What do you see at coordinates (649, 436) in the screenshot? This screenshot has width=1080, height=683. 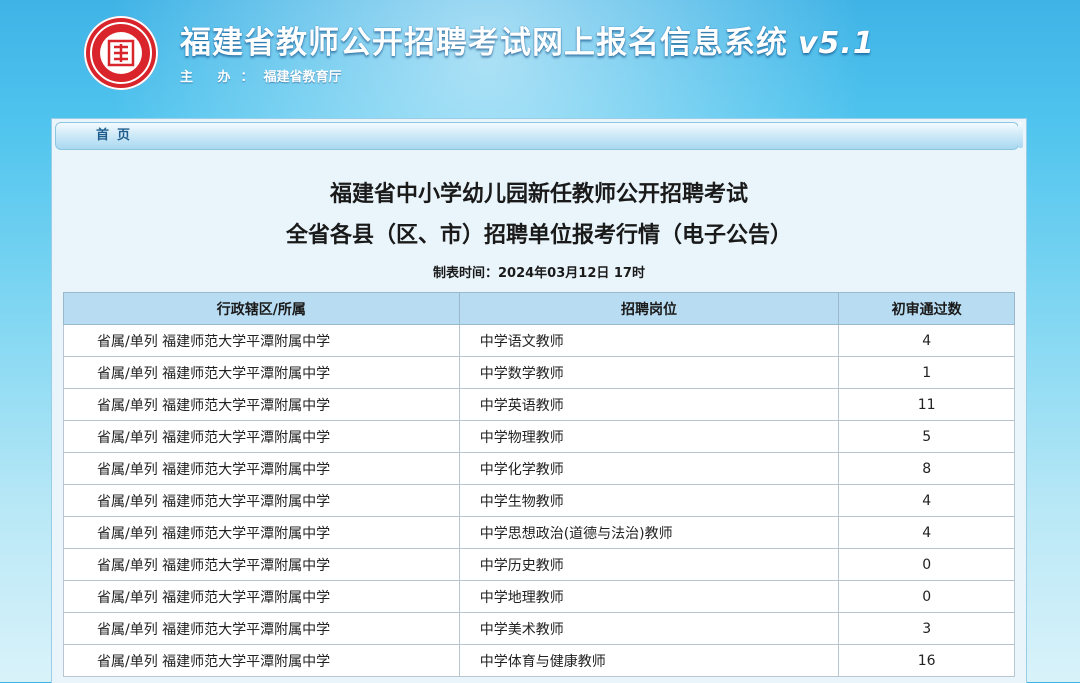 I see `position-cell: 中学物理教师` at bounding box center [649, 436].